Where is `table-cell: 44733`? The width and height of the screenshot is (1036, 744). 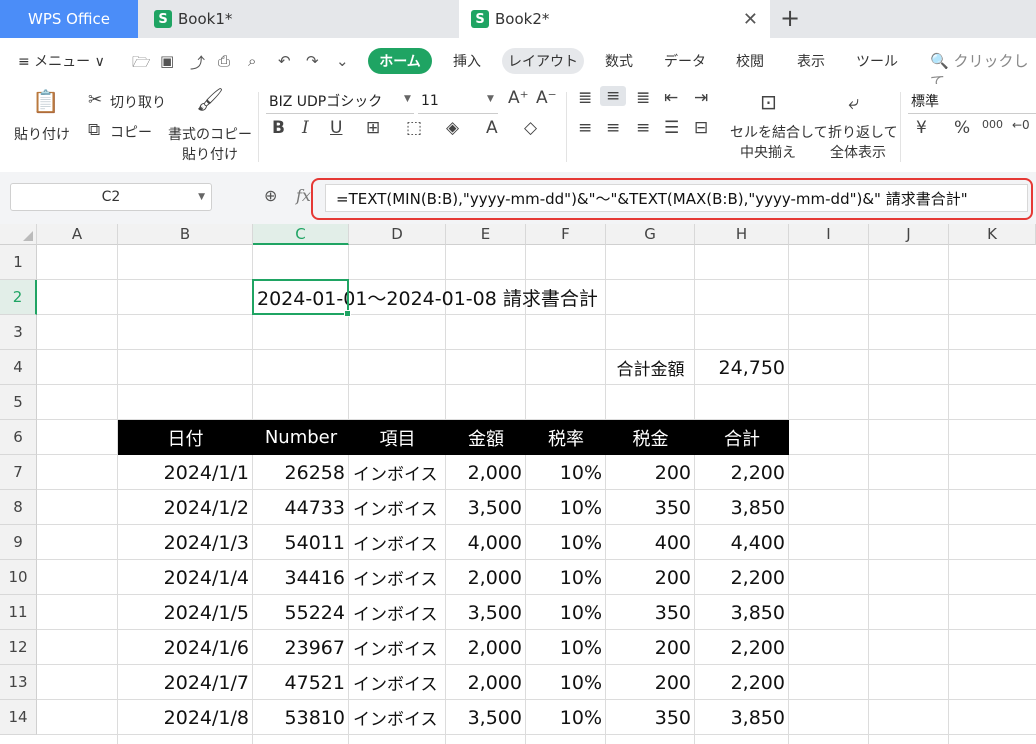 table-cell: 44733 is located at coordinates (301, 507).